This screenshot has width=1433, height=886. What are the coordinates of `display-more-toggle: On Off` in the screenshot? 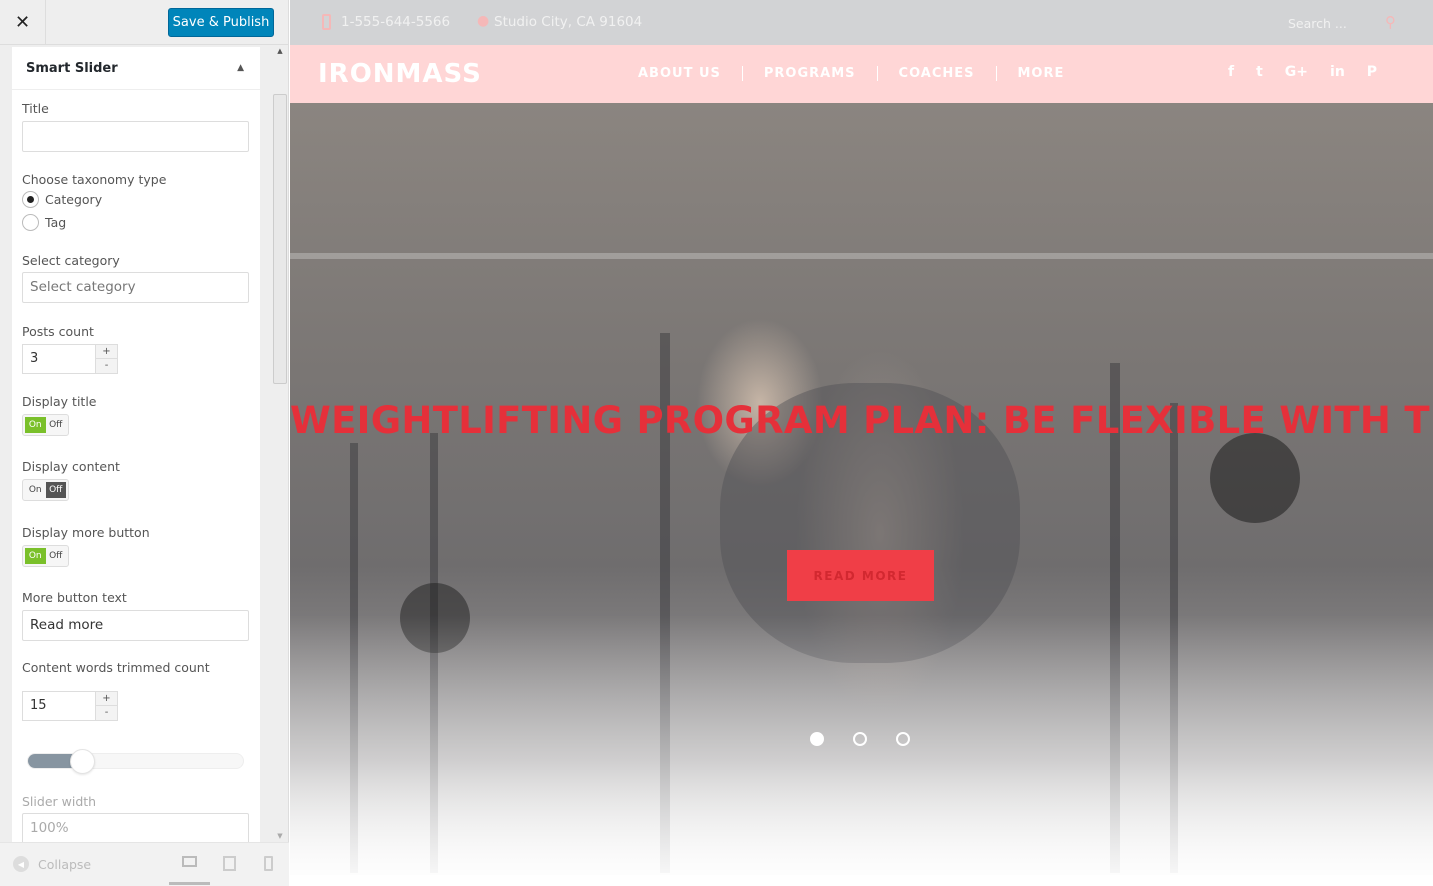 It's located at (45, 556).